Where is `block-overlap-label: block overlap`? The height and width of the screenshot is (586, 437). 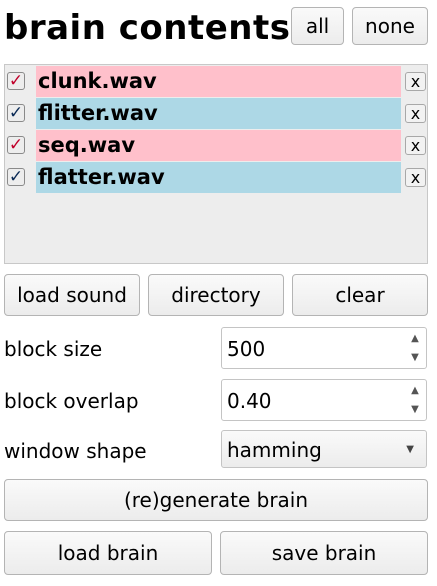
block-overlap-label: block overlap is located at coordinates (71, 401).